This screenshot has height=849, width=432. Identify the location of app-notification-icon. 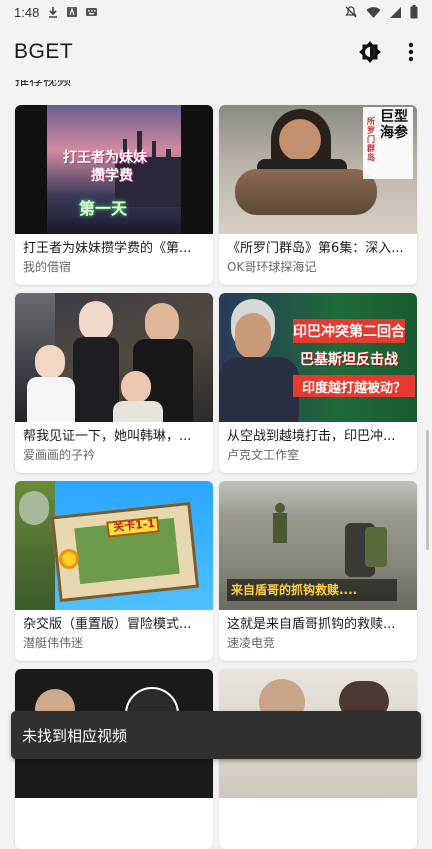
(72, 12).